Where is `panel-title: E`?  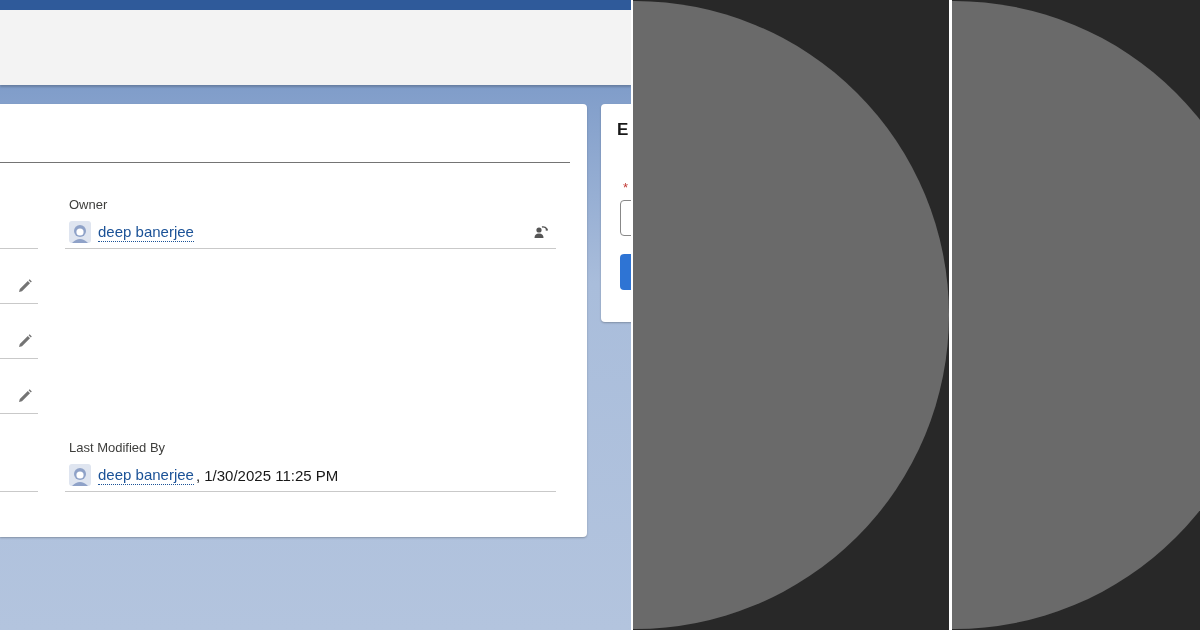 panel-title: E is located at coordinates (623, 130).